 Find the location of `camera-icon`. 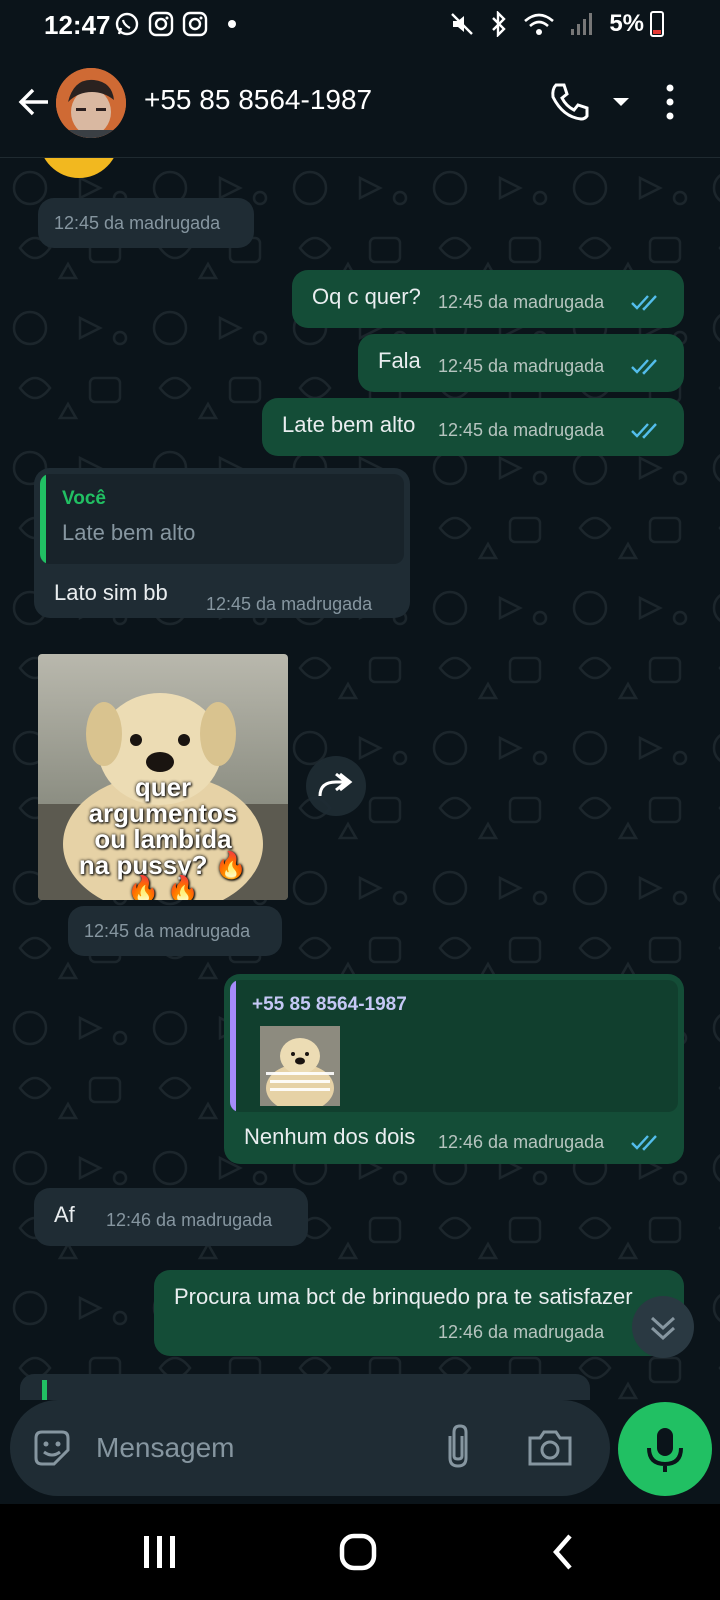

camera-icon is located at coordinates (550, 1448).